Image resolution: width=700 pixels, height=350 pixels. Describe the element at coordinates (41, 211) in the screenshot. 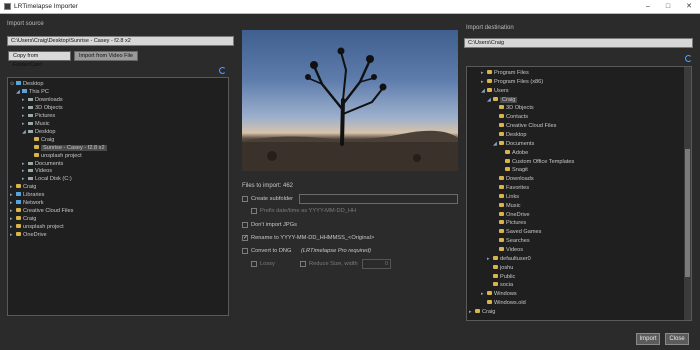

I see `tree-item: ▸ Creative Cloud Files` at that location.